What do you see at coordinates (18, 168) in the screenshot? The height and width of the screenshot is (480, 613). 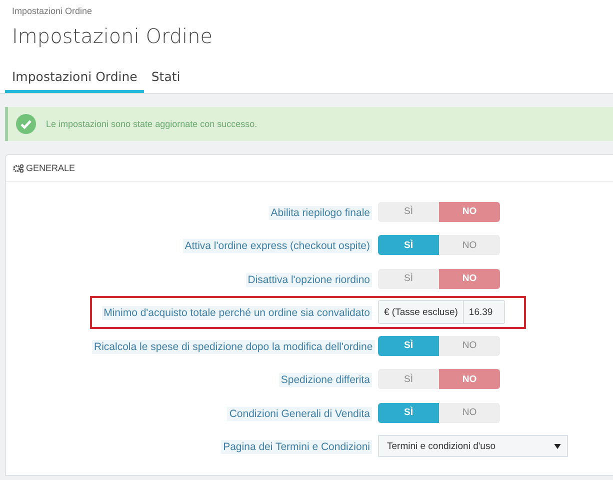 I see `gears-icon` at bounding box center [18, 168].